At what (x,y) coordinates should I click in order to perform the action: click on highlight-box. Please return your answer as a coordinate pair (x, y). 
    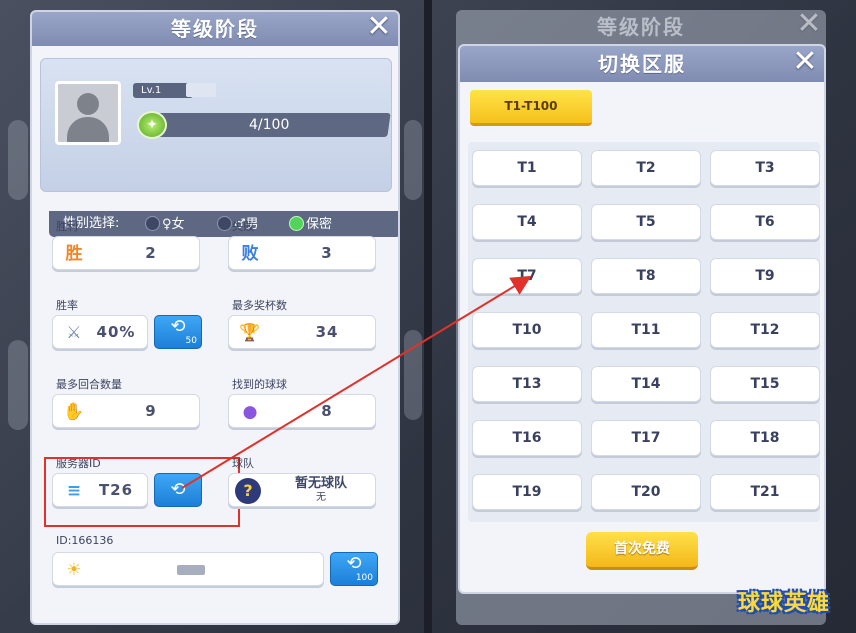
    Looking at the image, I should click on (142, 492).